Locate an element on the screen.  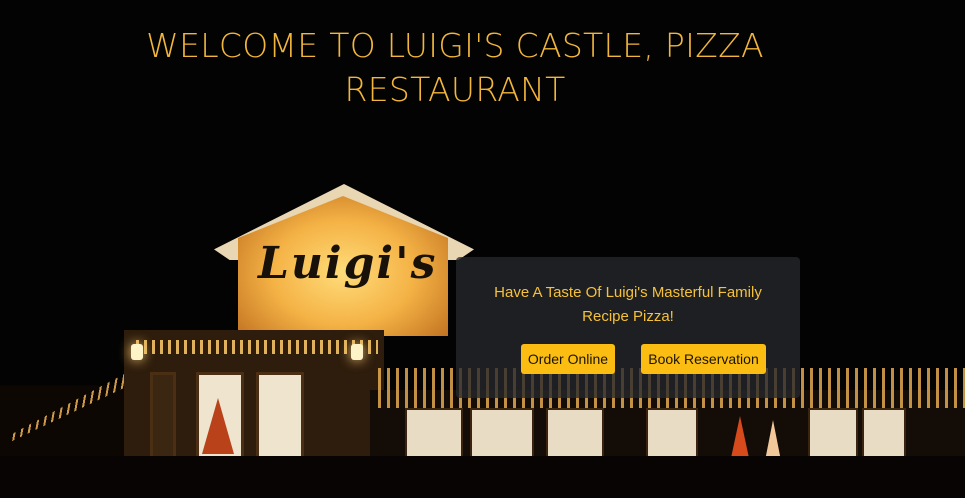
front-window is located at coordinates (280, 417).